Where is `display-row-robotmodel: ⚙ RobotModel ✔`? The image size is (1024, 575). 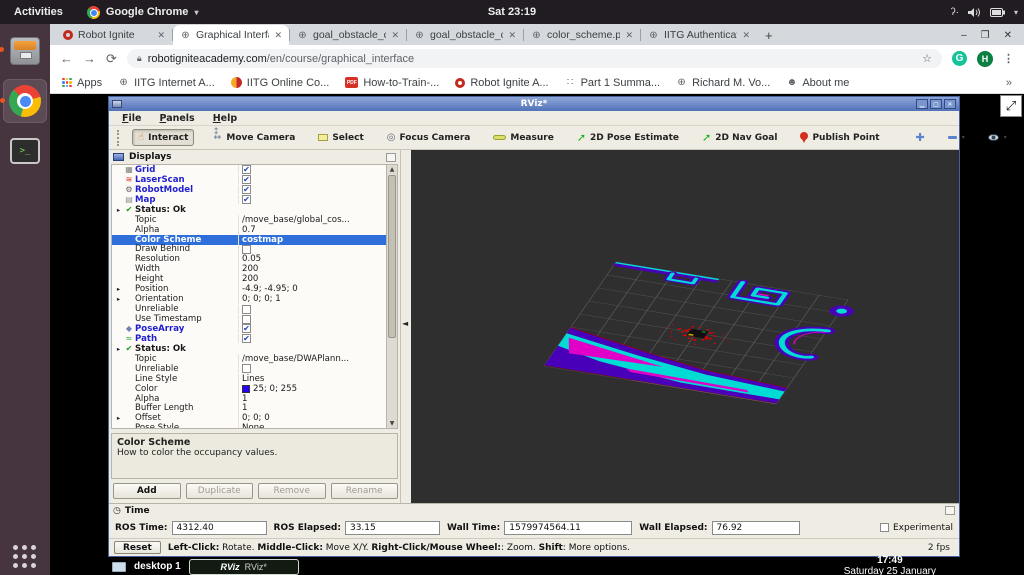
display-row-robotmodel: ⚙ RobotModel ✔ is located at coordinates (249, 190).